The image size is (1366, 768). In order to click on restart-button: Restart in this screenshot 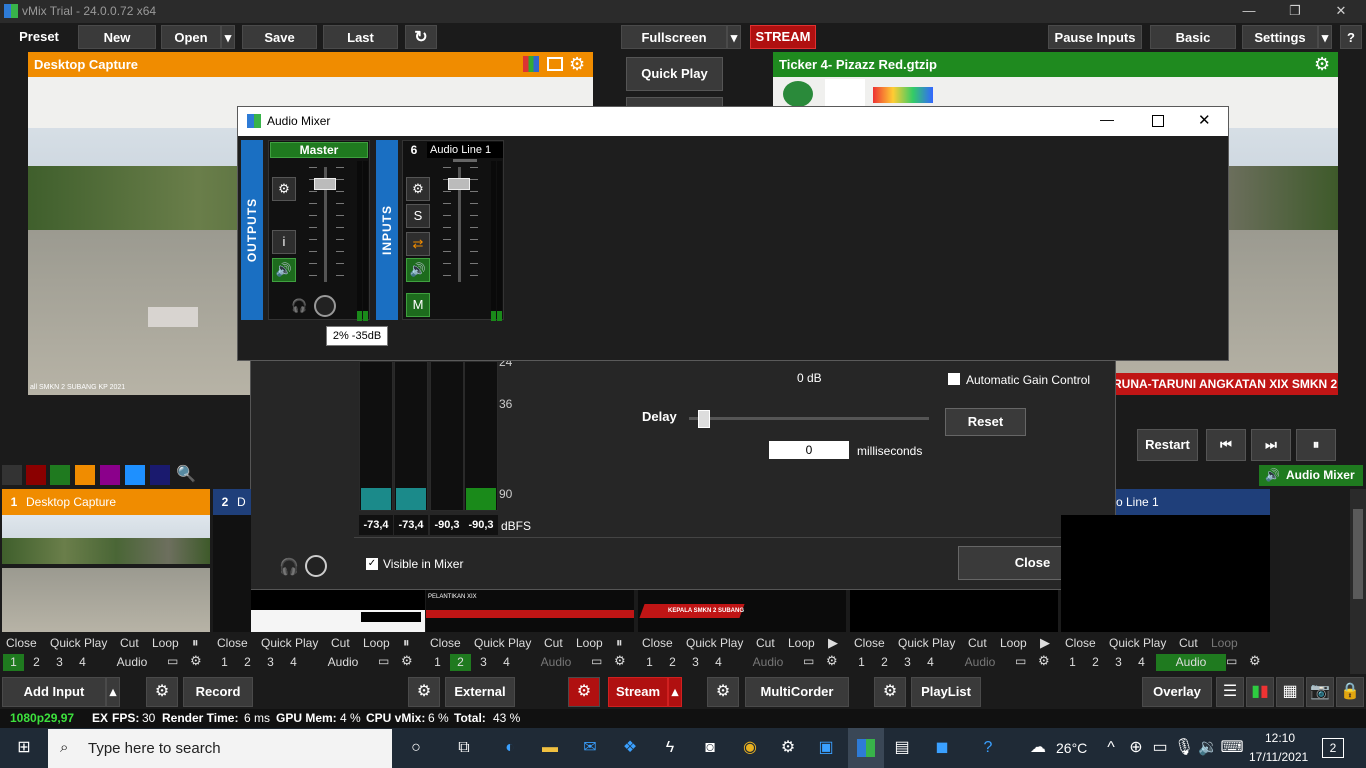, I will do `click(1167, 445)`.